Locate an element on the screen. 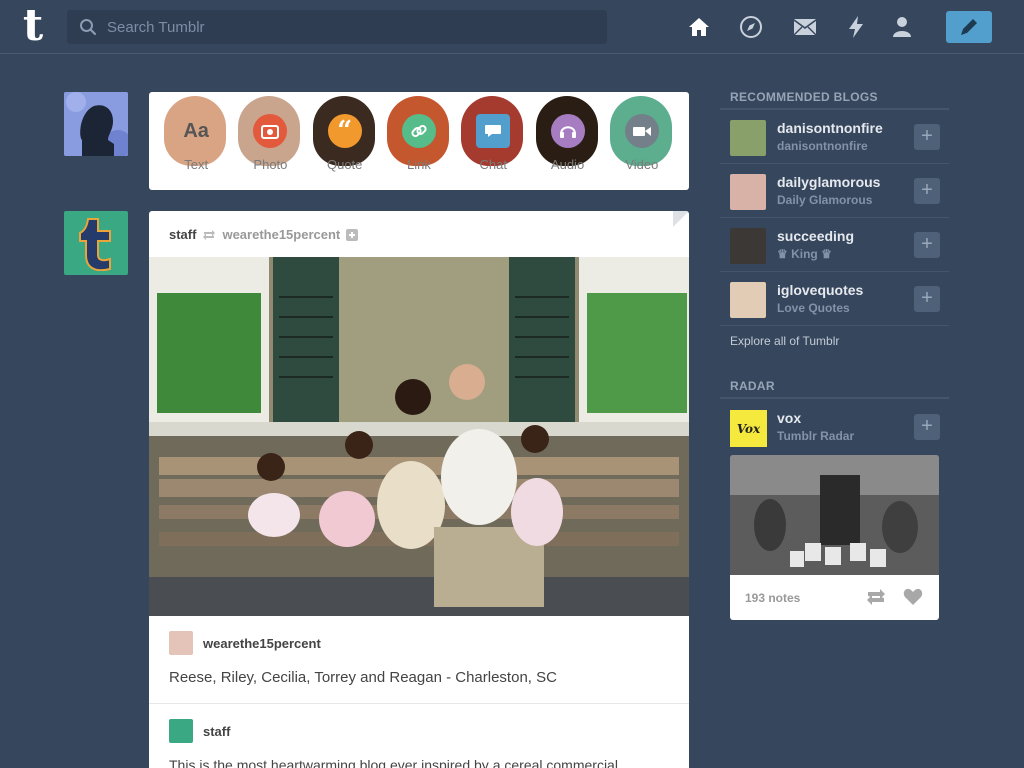  search-bar is located at coordinates (337, 27).